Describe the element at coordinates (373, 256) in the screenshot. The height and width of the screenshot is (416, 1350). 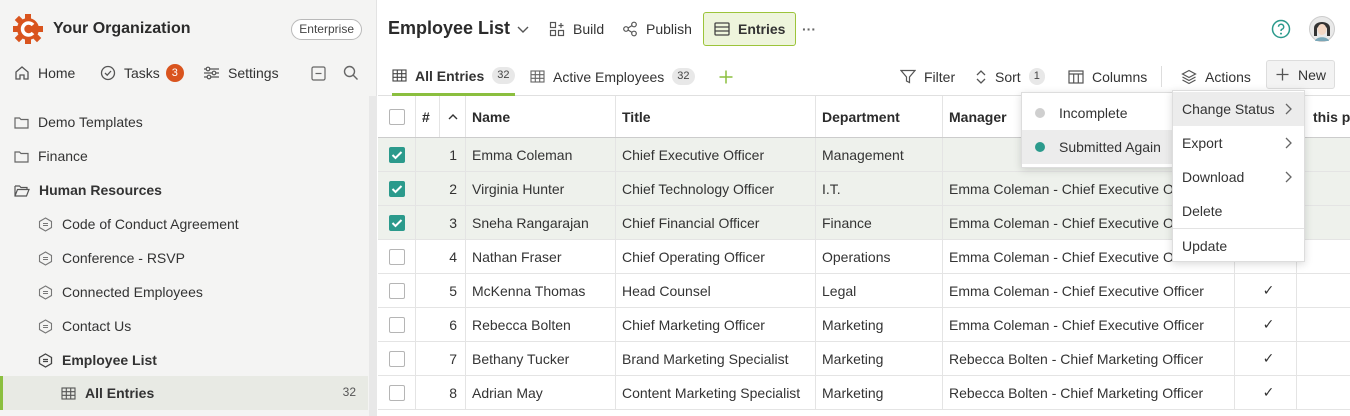
I see `sidebar-scrollbar` at that location.